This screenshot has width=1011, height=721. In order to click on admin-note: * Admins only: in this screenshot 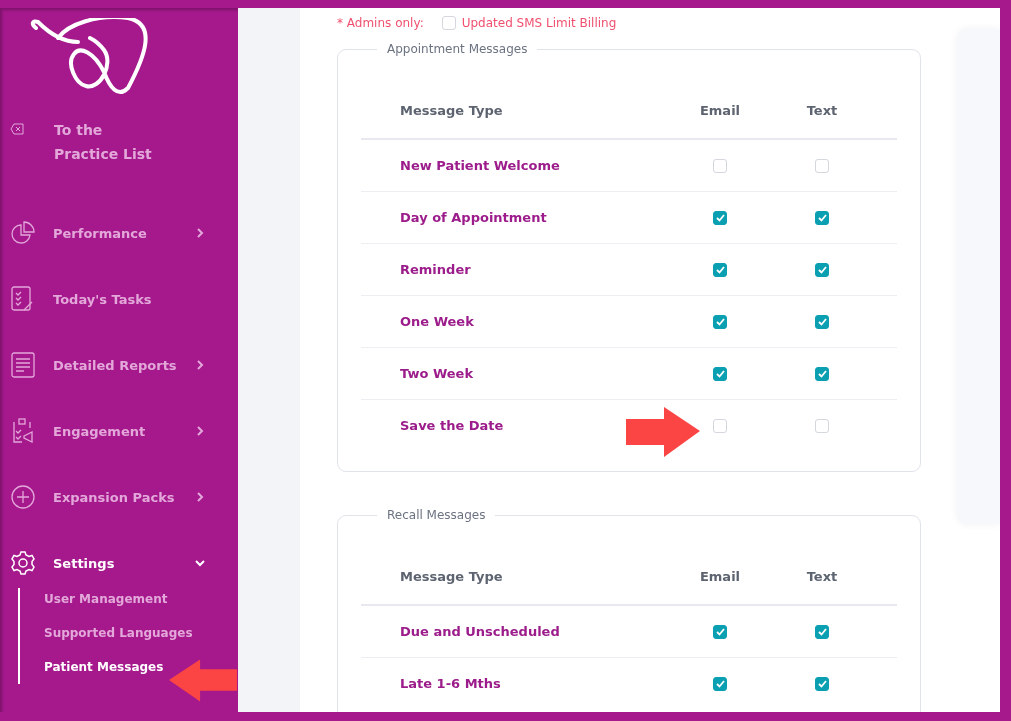, I will do `click(380, 23)`.